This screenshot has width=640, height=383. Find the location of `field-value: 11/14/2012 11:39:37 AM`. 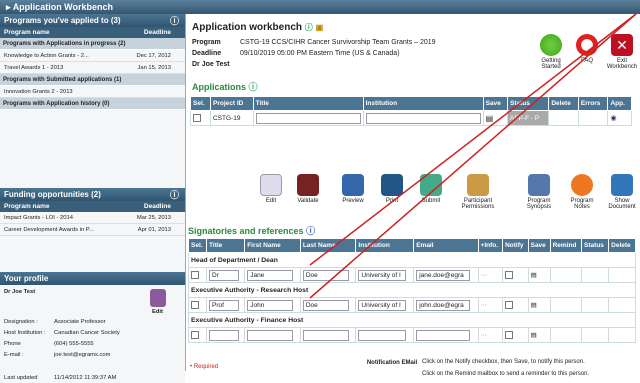

field-value: 11/14/2012 11:39:37 AM is located at coordinates (85, 378).